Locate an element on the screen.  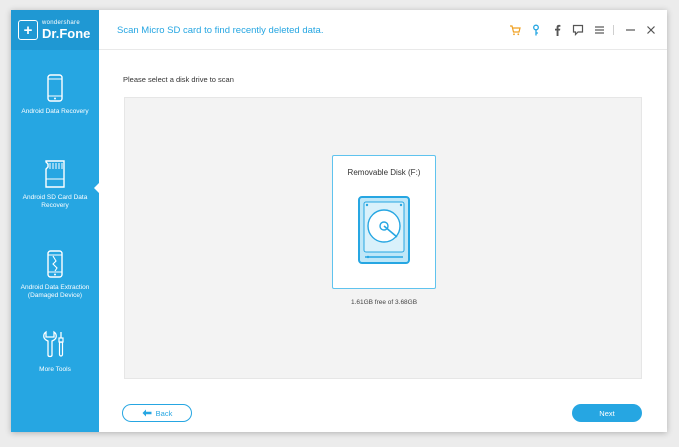
sidebar-item-label: Android SD Card Data Recovery is located at coordinates (55, 201).